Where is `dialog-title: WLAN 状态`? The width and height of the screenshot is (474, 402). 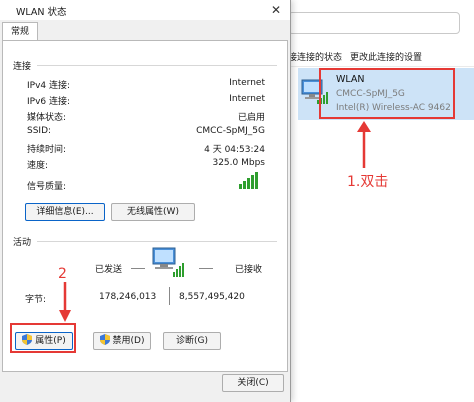
dialog-title: WLAN 状态 is located at coordinates (41, 12).